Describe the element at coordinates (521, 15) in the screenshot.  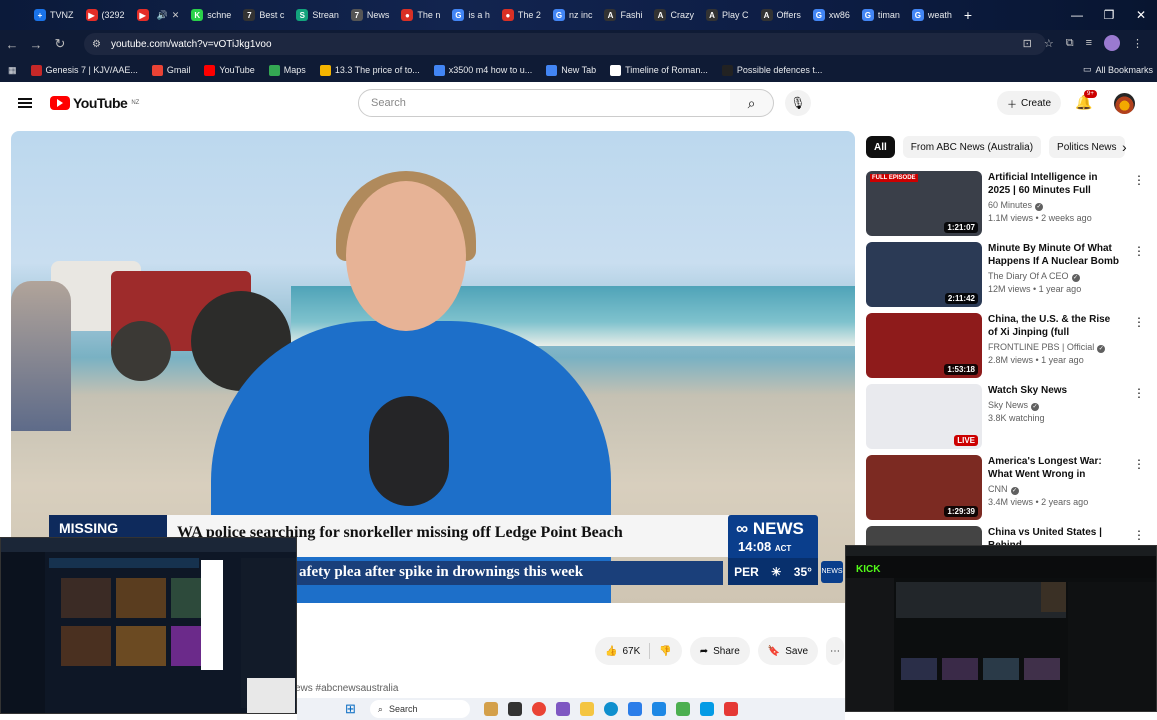
I see `browser-tab: ● The 2` at that location.